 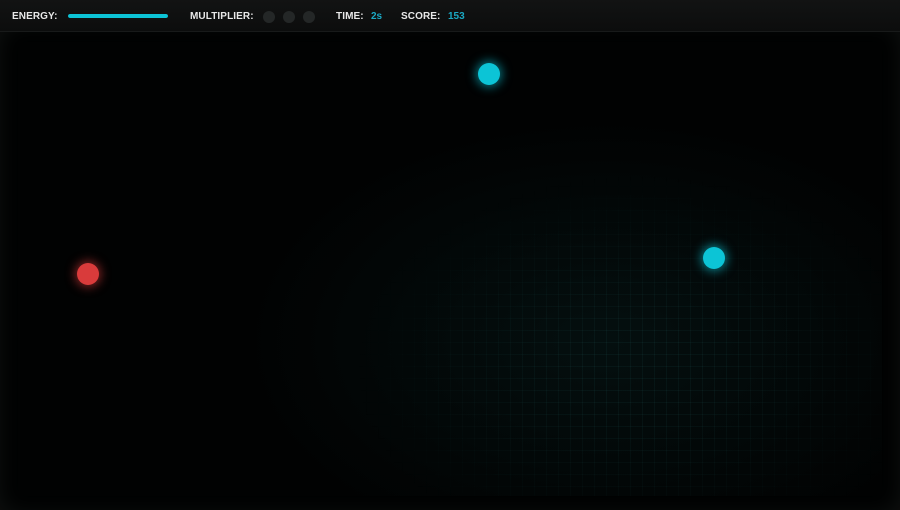 What do you see at coordinates (350, 16) in the screenshot?
I see `time-label: TIME:` at bounding box center [350, 16].